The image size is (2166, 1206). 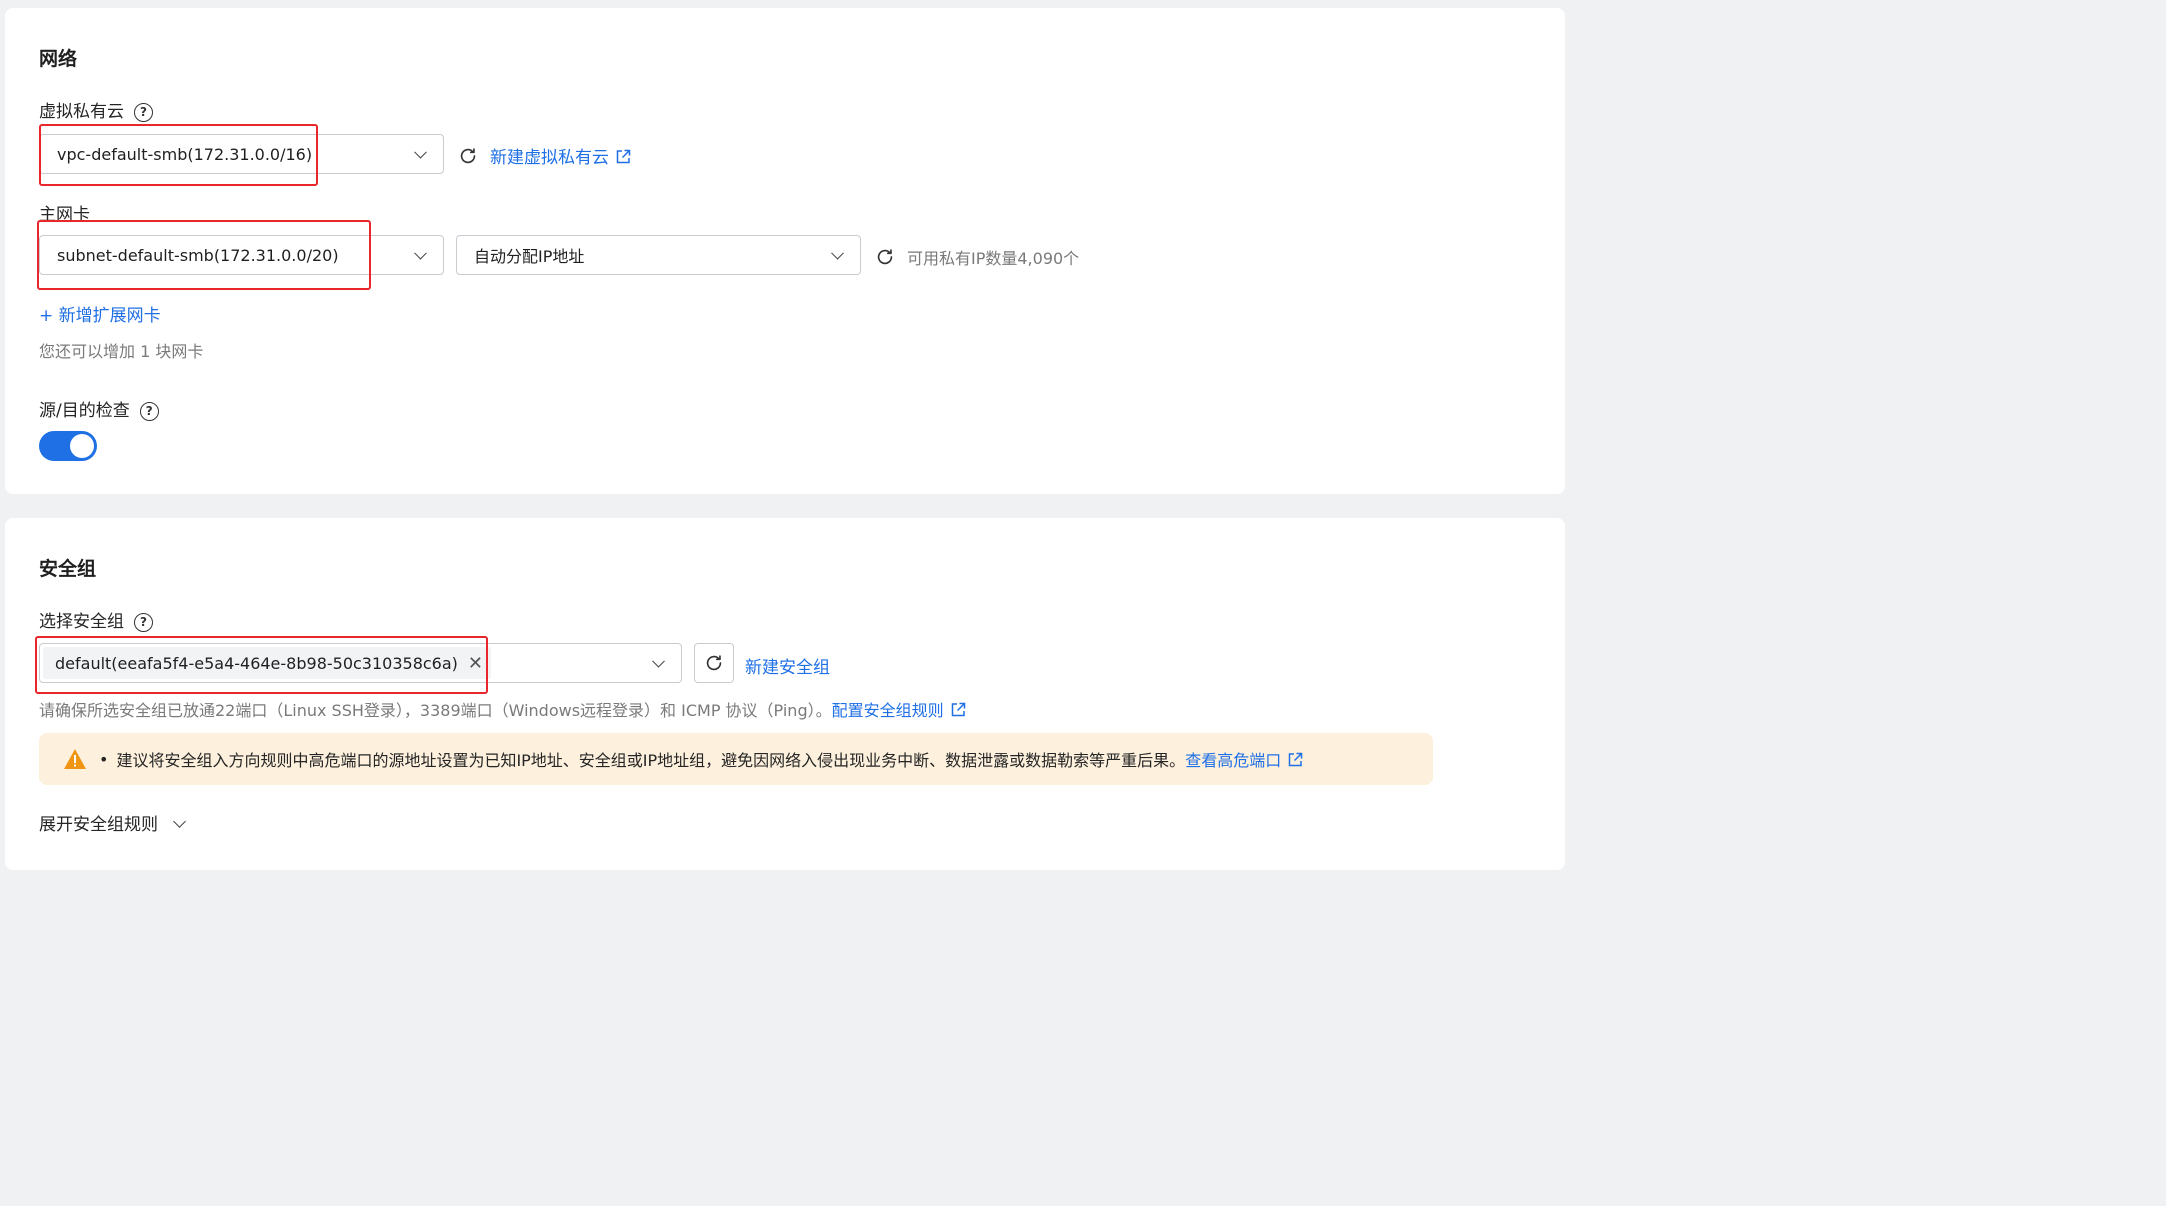 I want to click on subnet-select-value: subnet-default-smb(172.31.0.0/20), so click(x=198, y=255).